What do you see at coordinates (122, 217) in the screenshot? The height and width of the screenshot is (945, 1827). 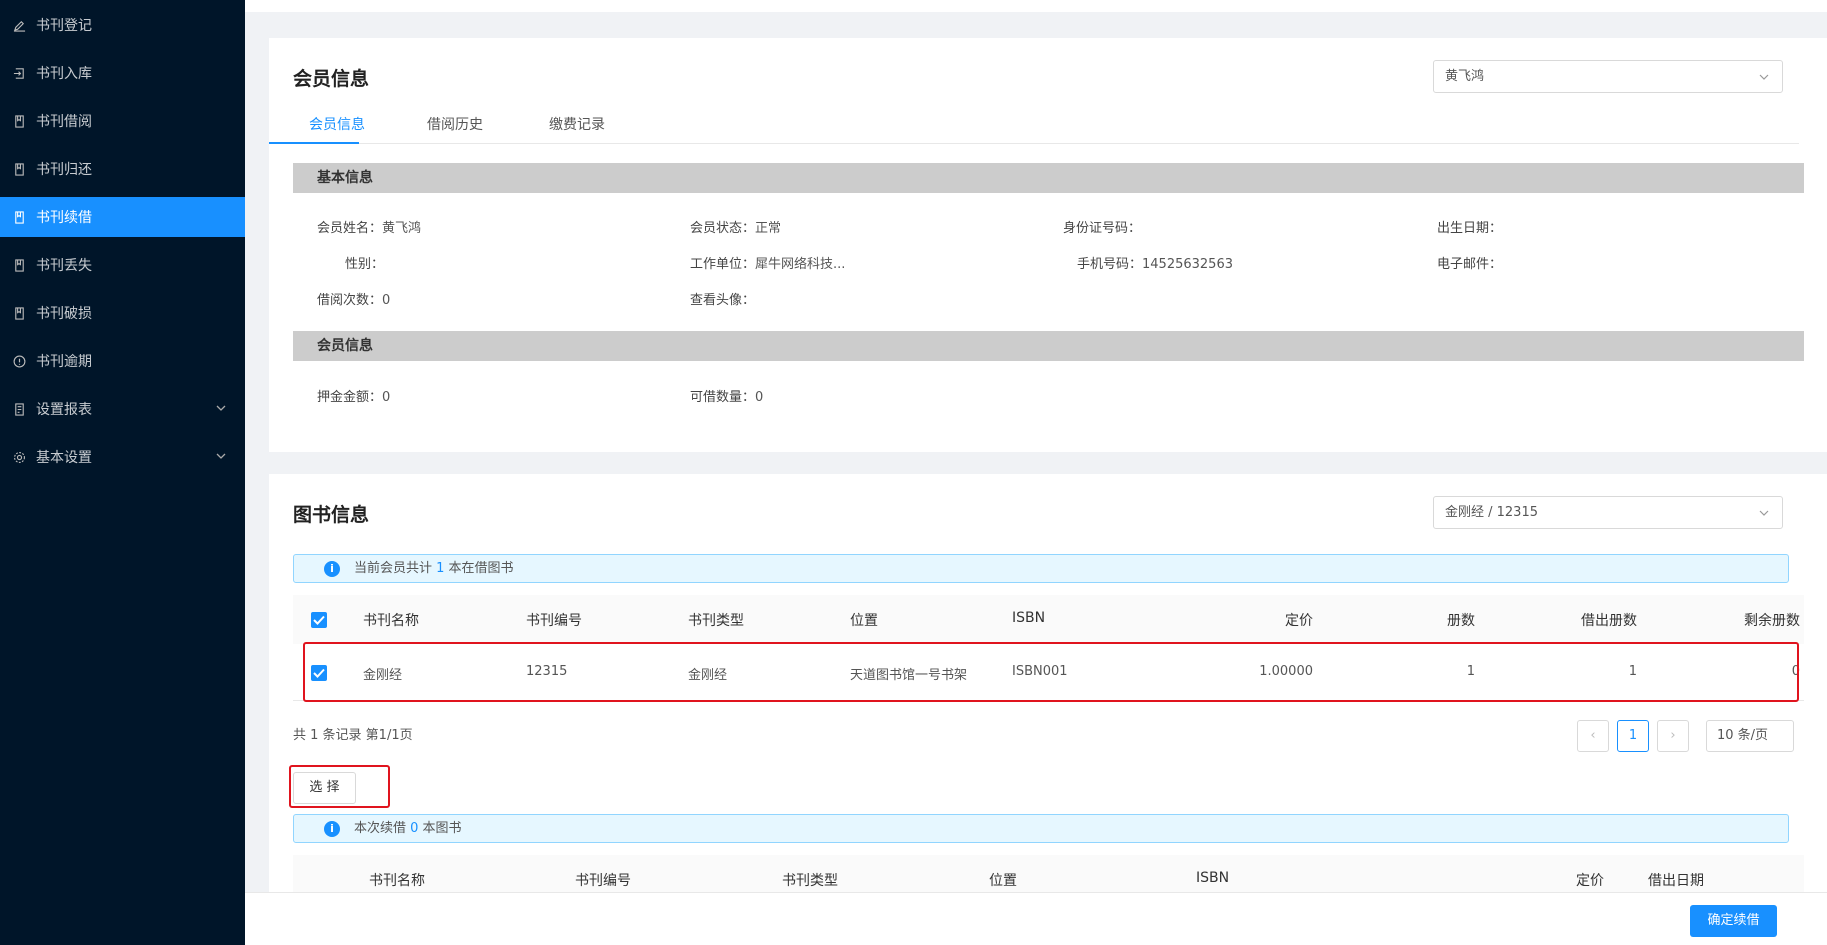 I see `sidebar-item-renew: 书刊续借` at bounding box center [122, 217].